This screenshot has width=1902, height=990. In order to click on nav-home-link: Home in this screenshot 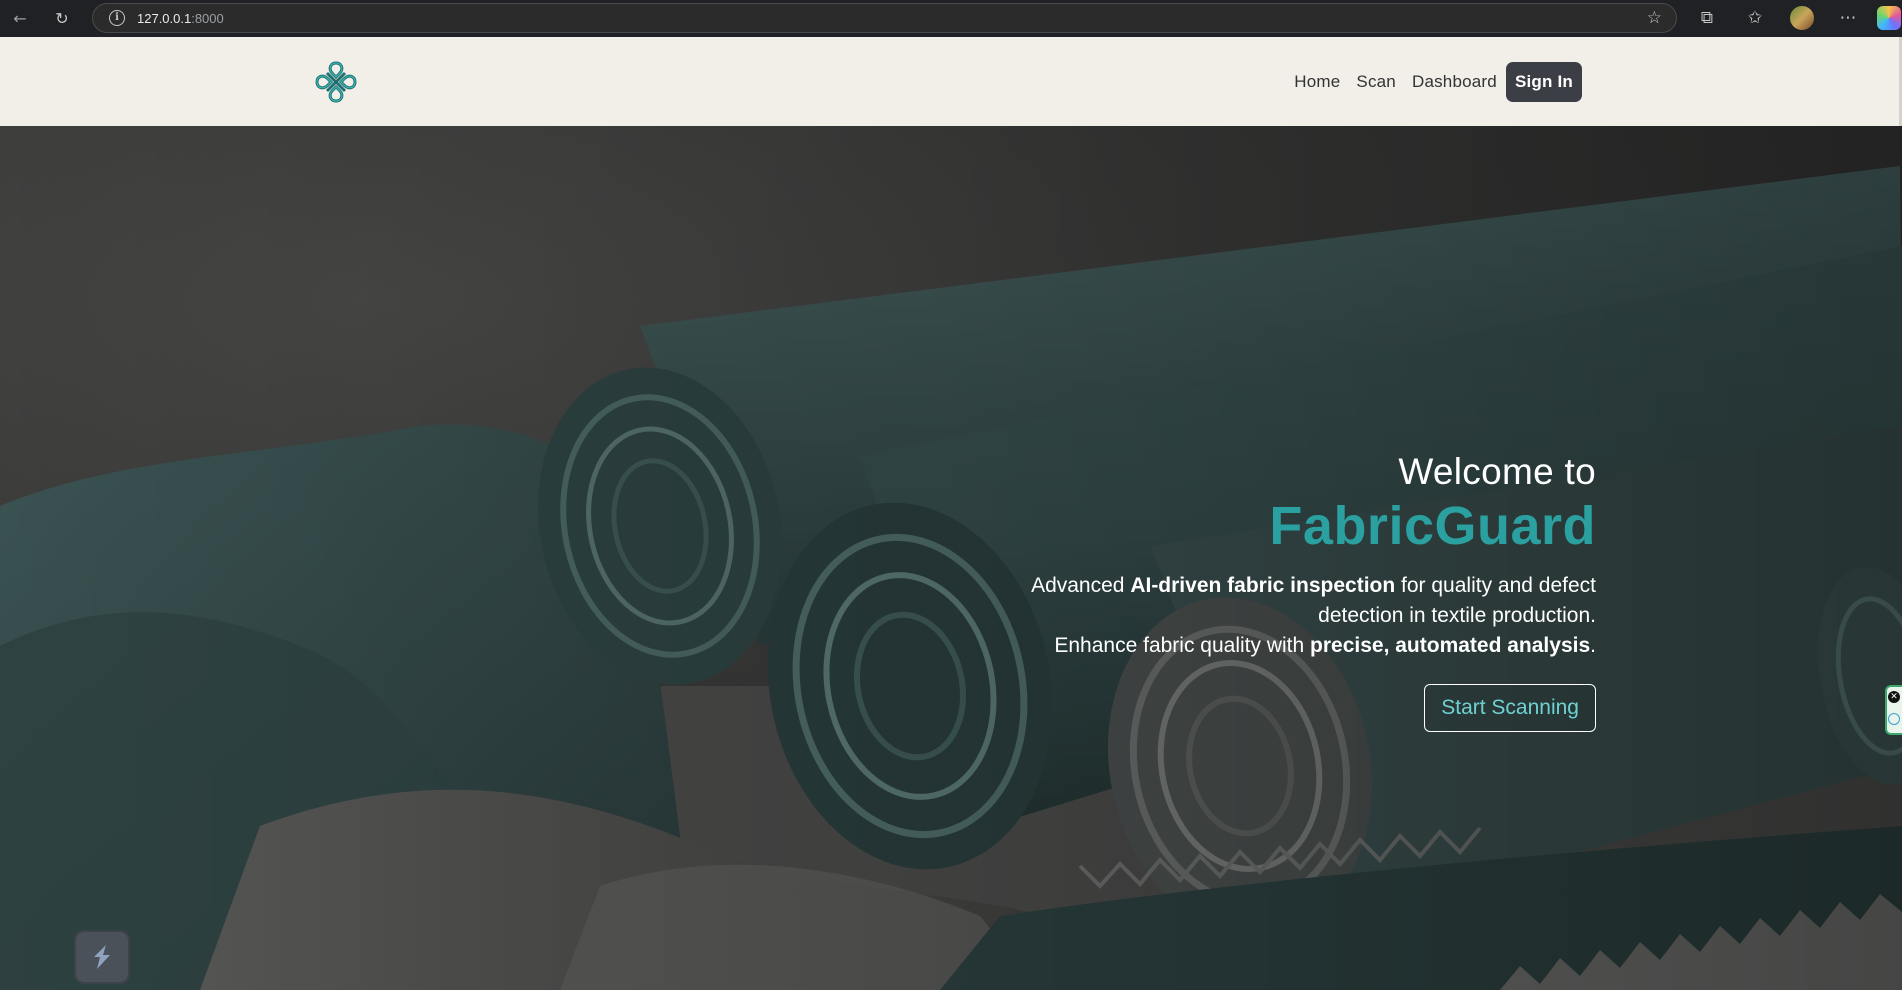, I will do `click(1317, 82)`.